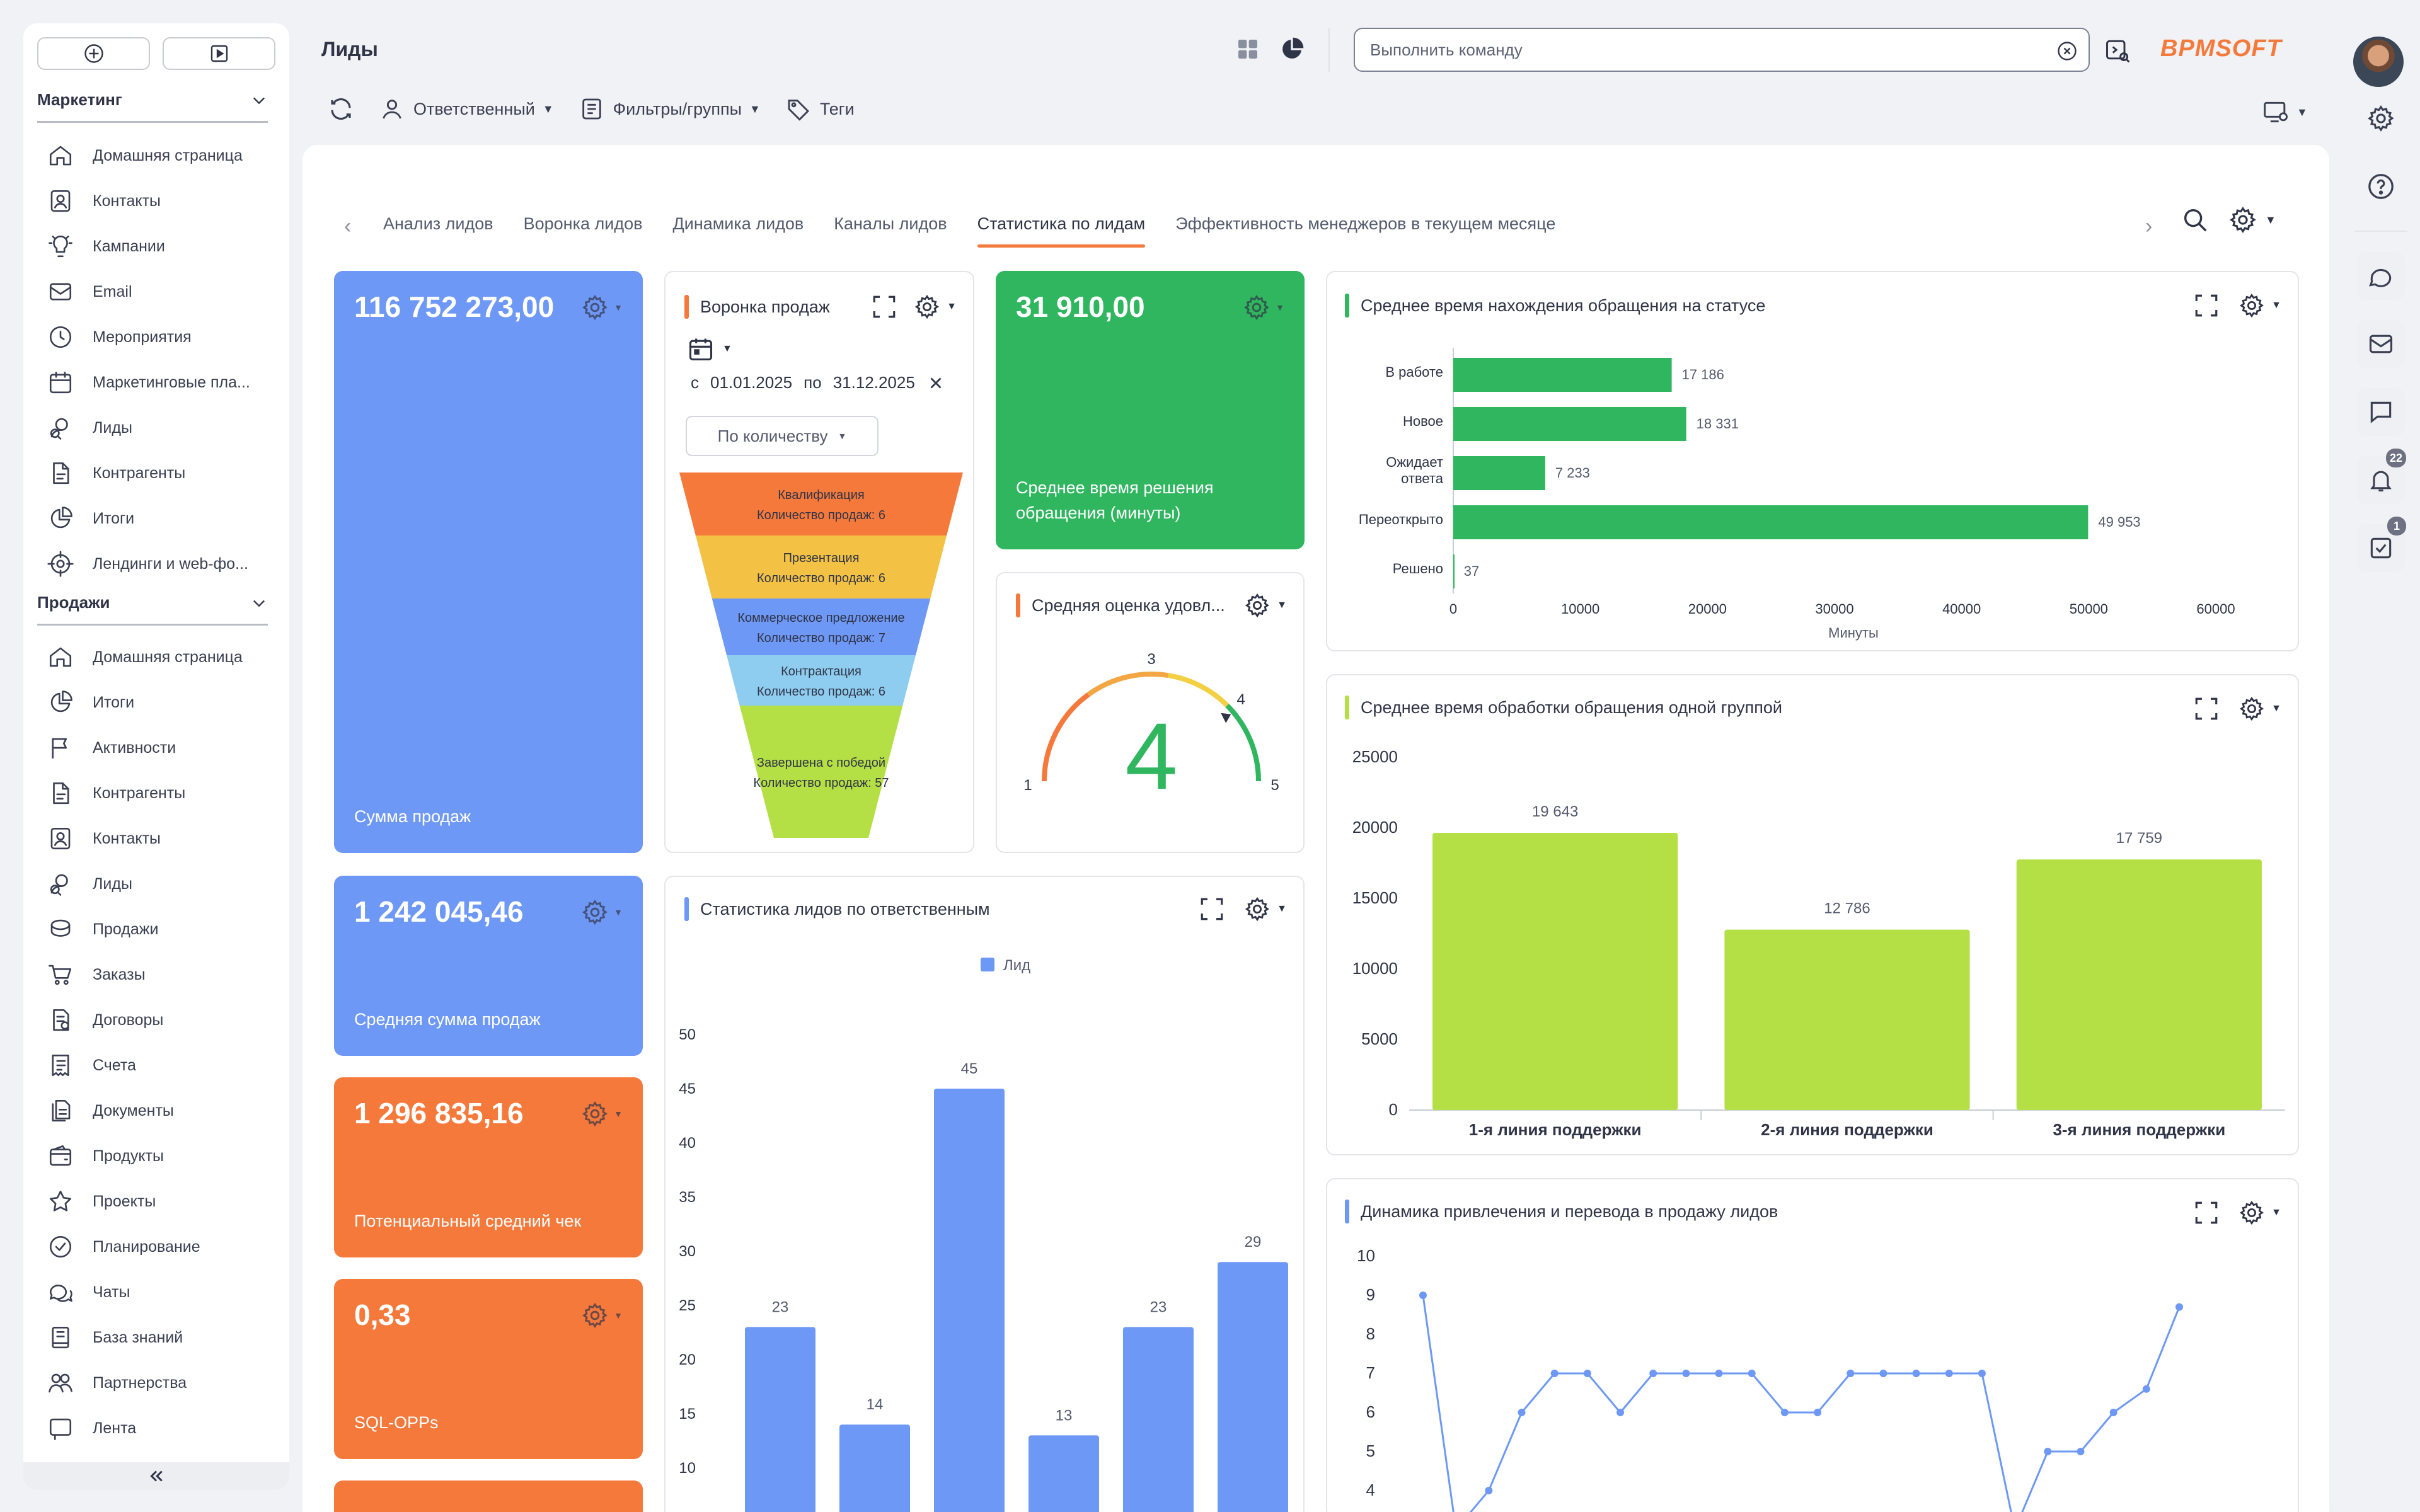  What do you see at coordinates (156, 1201) in the screenshot?
I see `sidebar-item-star: Проекты` at bounding box center [156, 1201].